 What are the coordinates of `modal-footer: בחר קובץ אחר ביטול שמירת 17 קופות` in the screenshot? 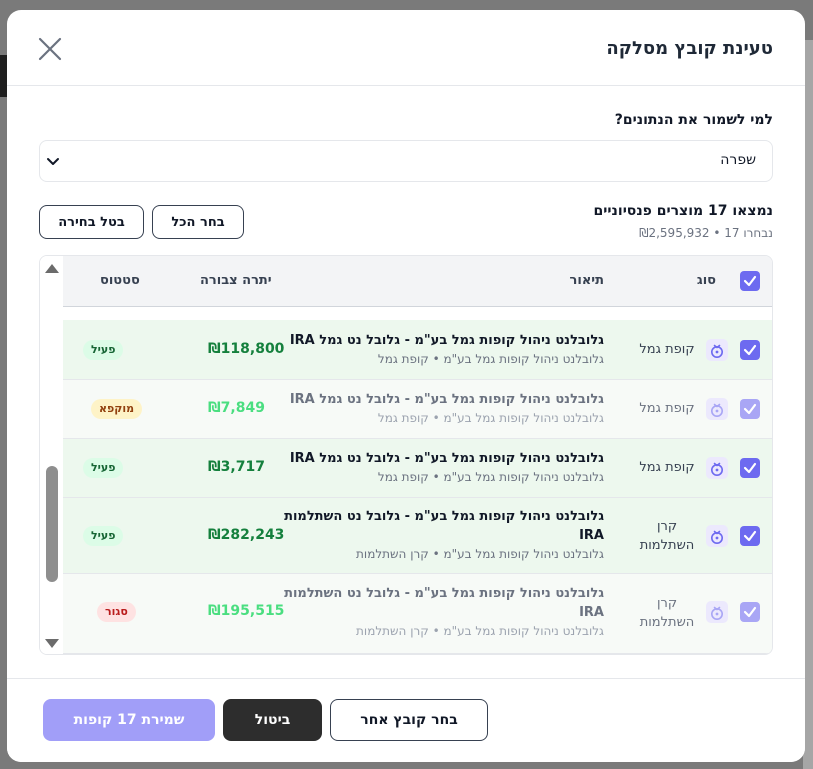 It's located at (406, 720).